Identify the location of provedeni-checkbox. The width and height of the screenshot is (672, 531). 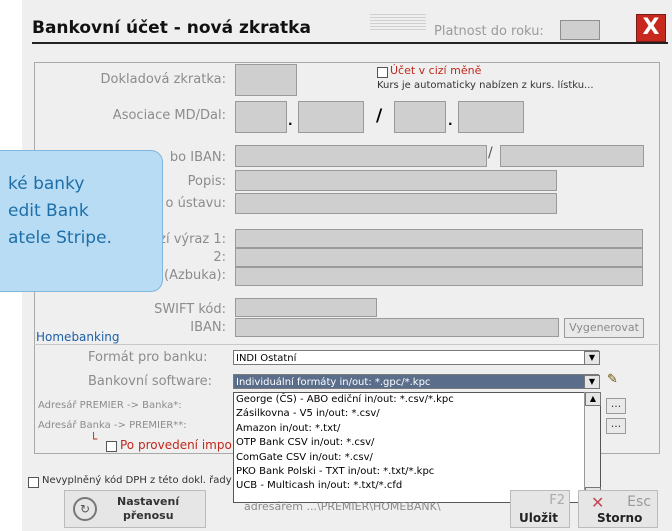
(111, 446).